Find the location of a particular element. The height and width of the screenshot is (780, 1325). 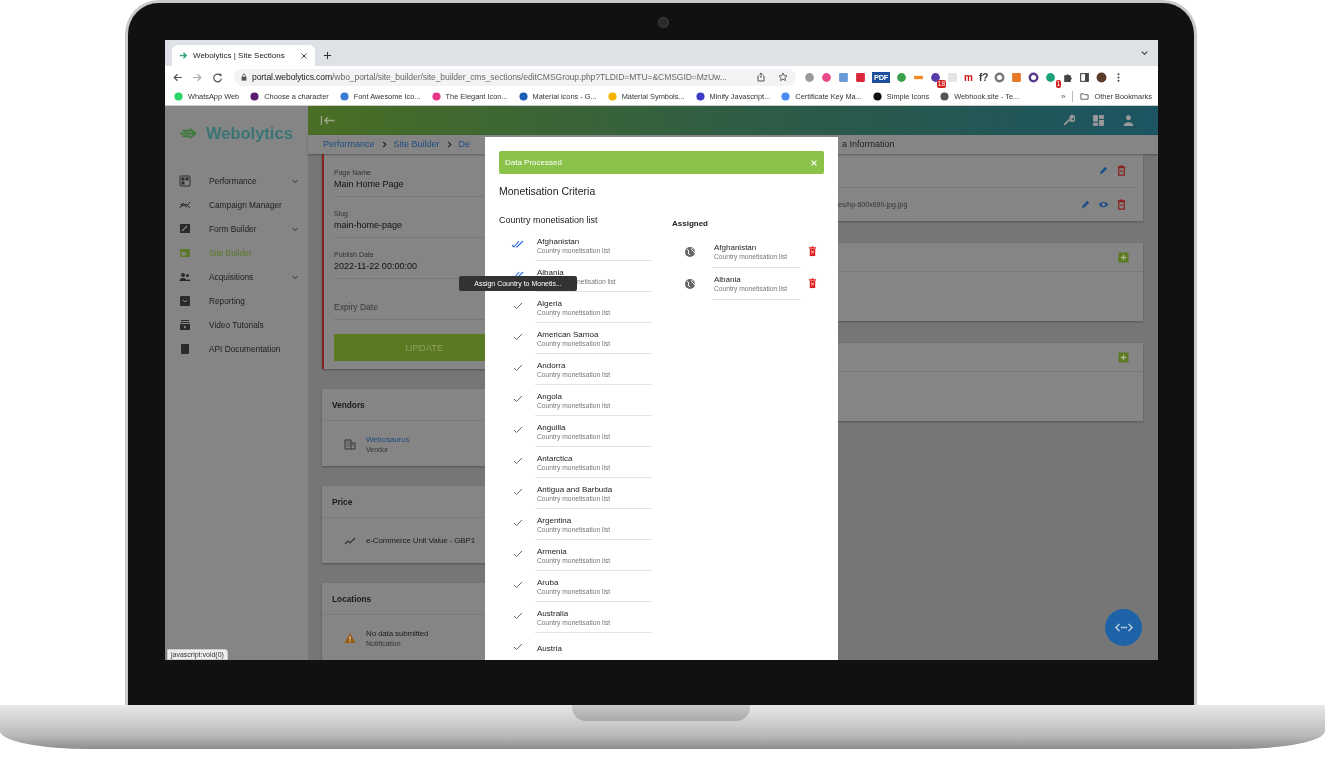

dialog-title: Monetisation Criteria is located at coordinates (548, 191).